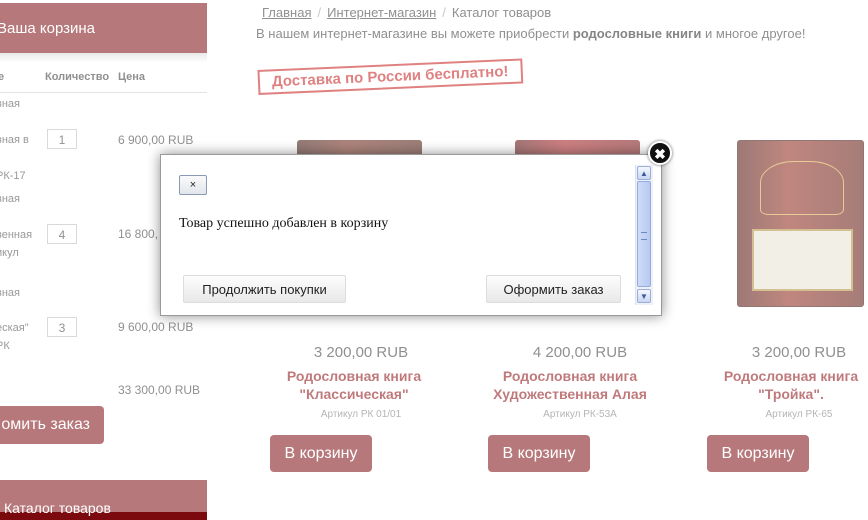 This screenshot has height=520, width=868. What do you see at coordinates (553, 289) in the screenshot?
I see `place-order-button: Оформить заказ` at bounding box center [553, 289].